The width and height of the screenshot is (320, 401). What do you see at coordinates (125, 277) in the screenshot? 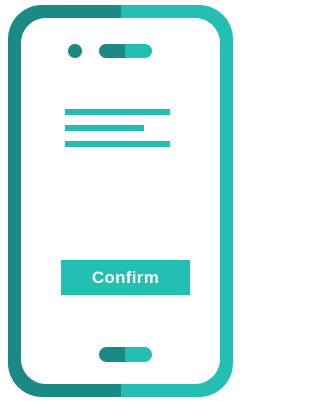
I see `confirm-button: Confirm` at bounding box center [125, 277].